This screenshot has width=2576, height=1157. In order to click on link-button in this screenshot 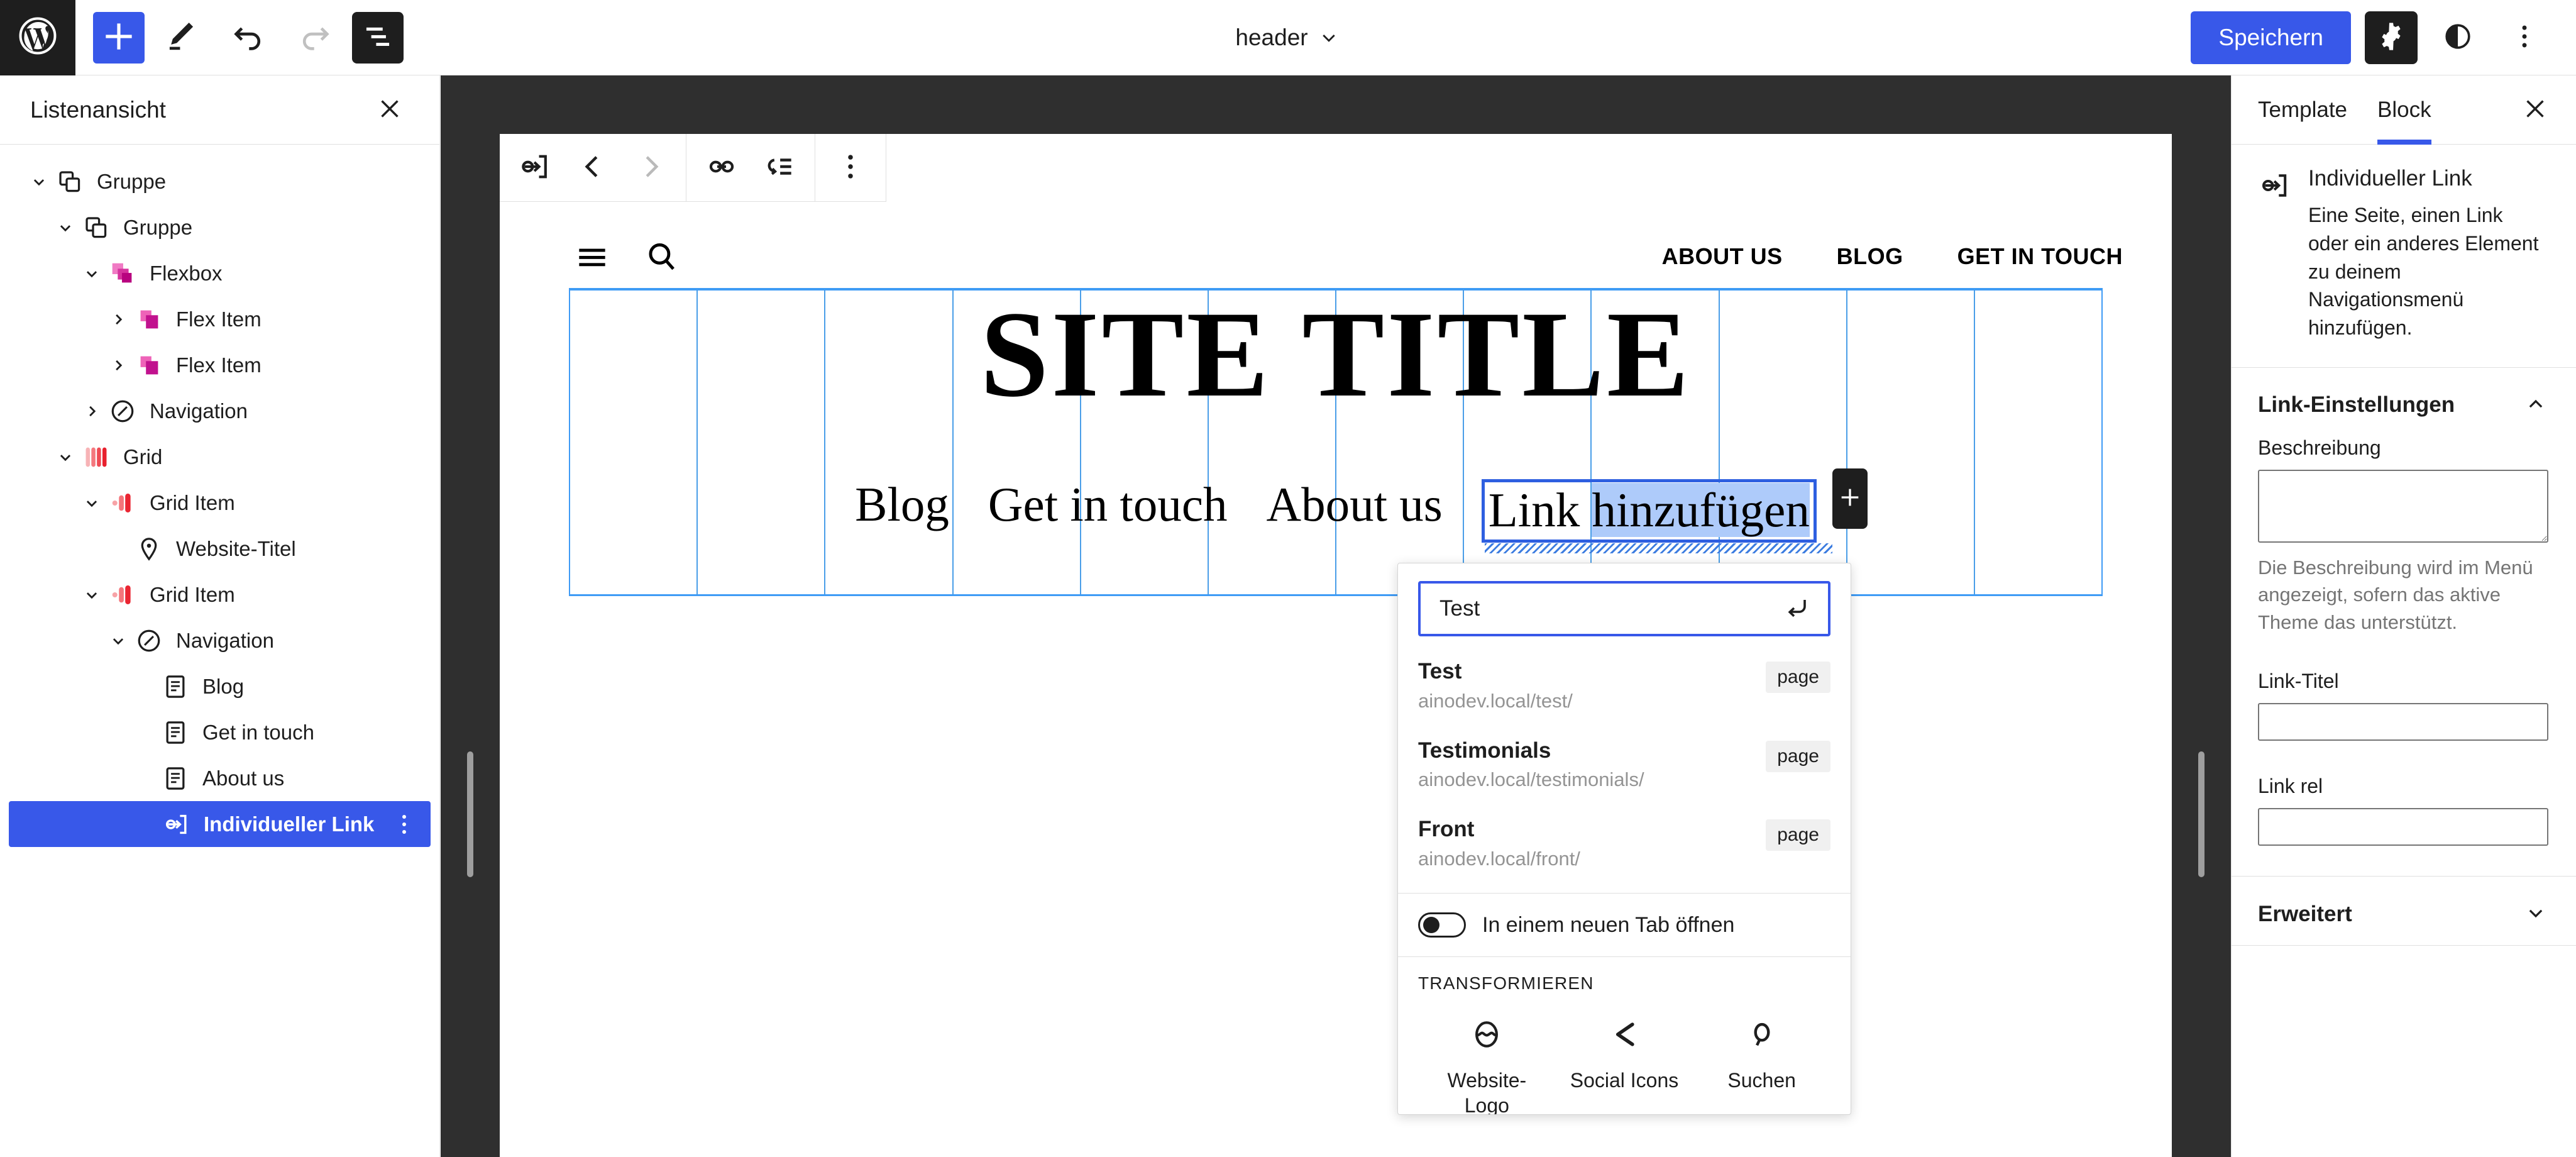, I will do `click(722, 168)`.